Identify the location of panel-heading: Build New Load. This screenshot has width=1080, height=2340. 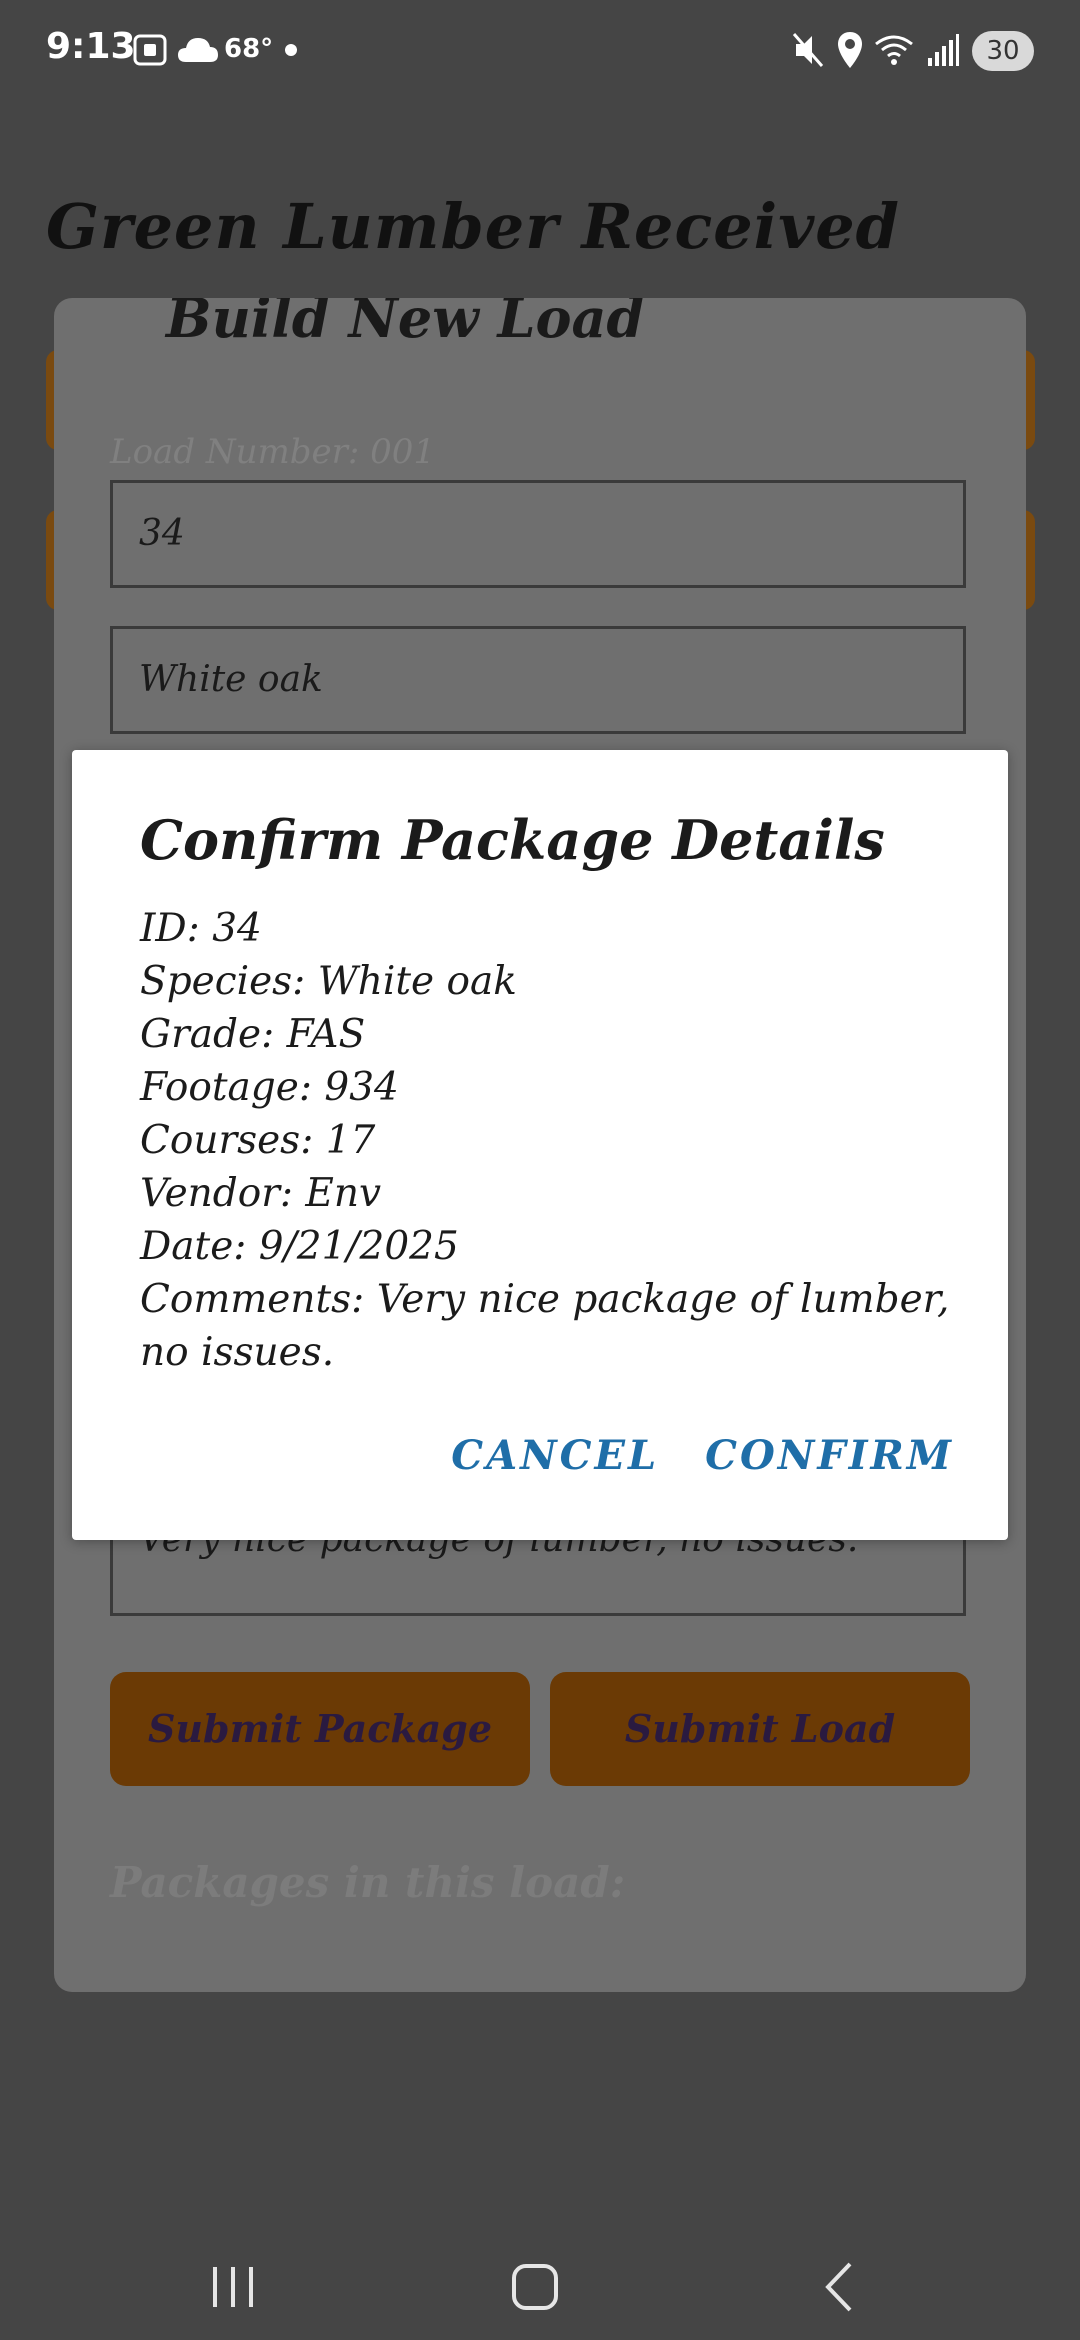
(540, 333).